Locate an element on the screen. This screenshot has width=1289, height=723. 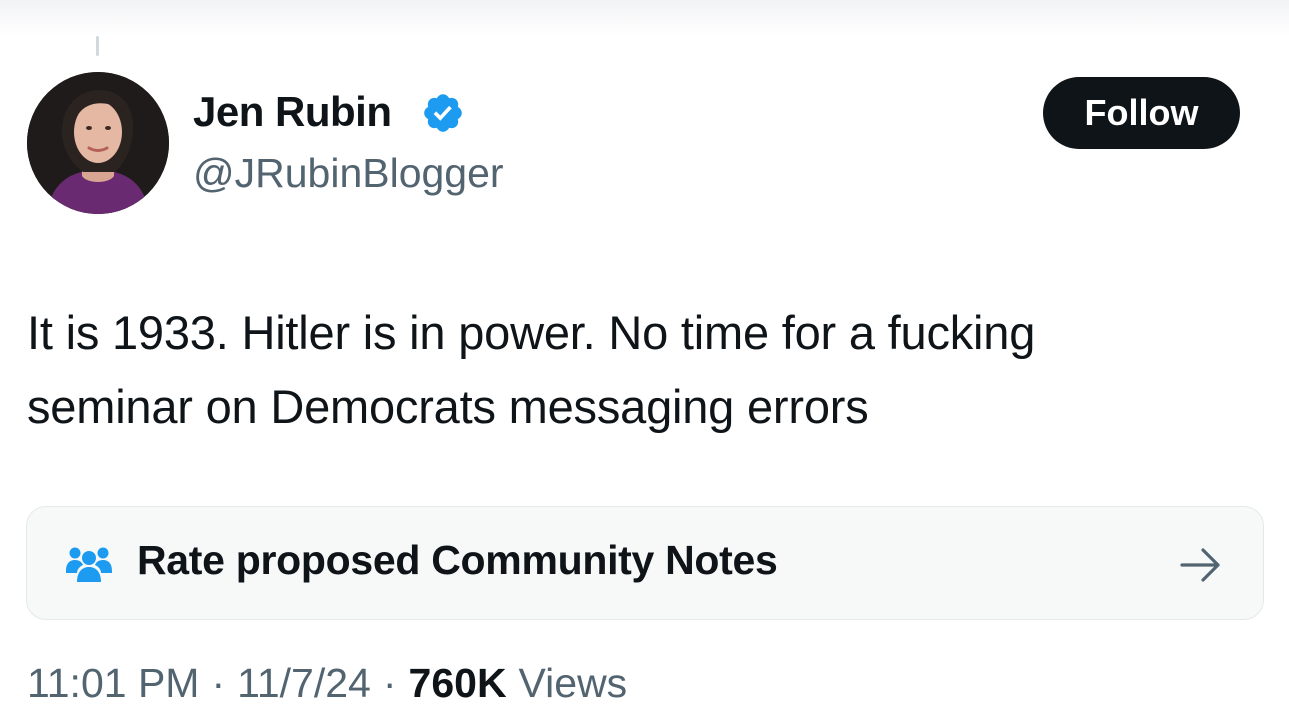
tweet-date: 11/7/24 is located at coordinates (304, 683).